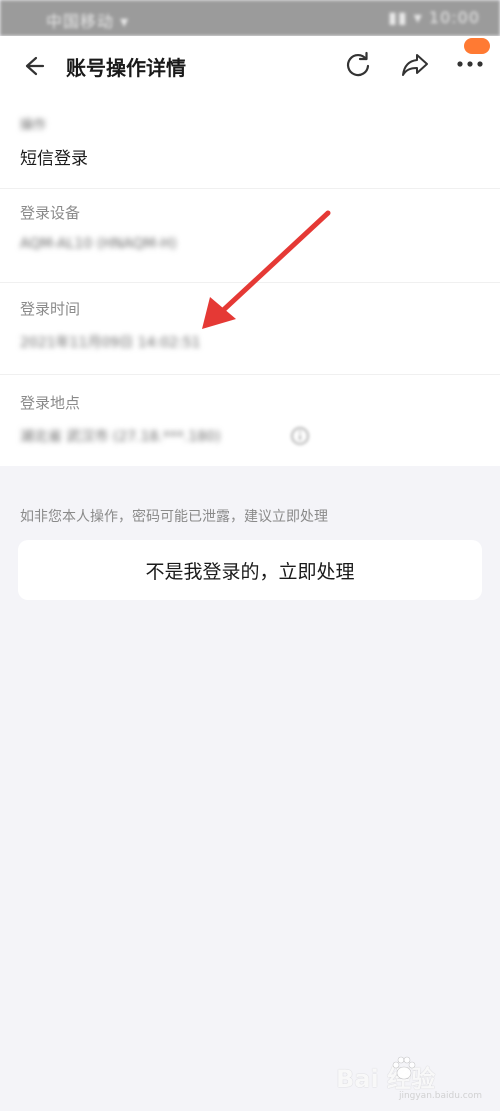 The height and width of the screenshot is (1111, 500). What do you see at coordinates (358, 65) in the screenshot?
I see `refresh-icon` at bounding box center [358, 65].